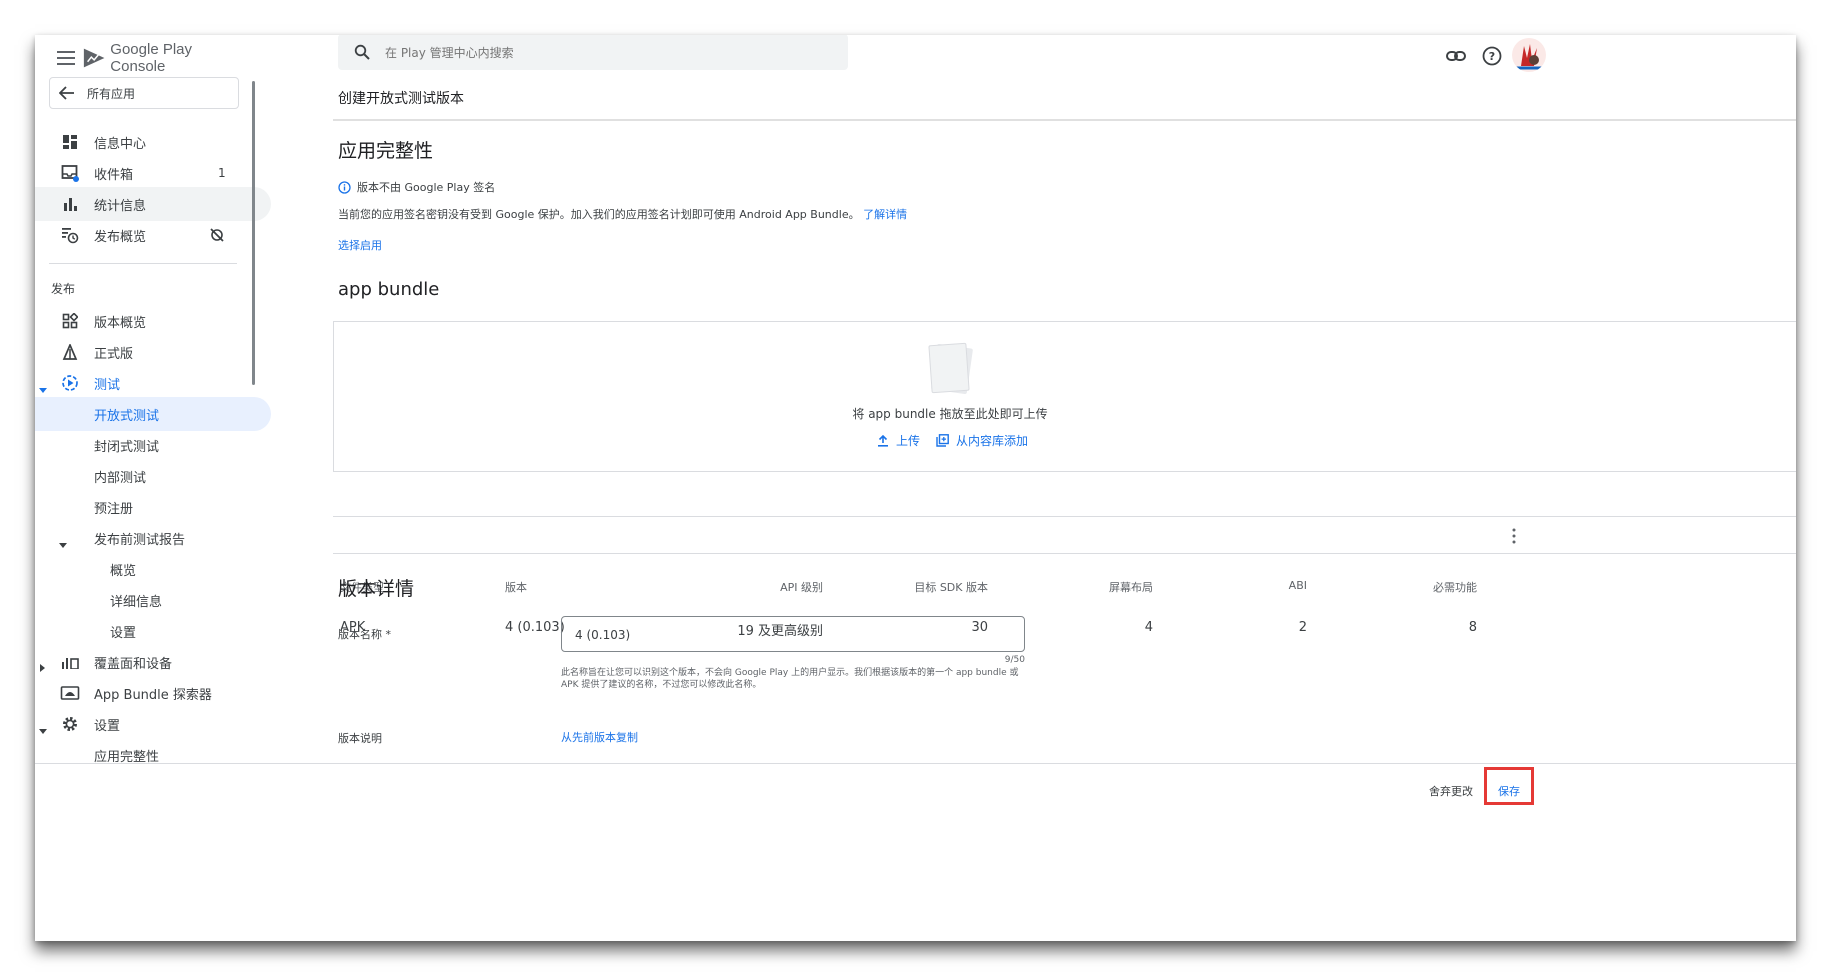  I want to click on add-from-library-button: 从内容库添加, so click(982, 440).